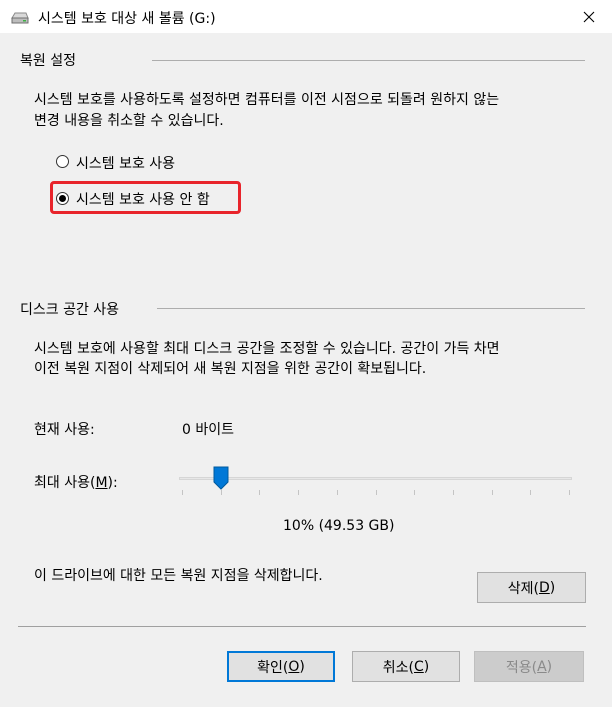 The image size is (612, 707). Describe the element at coordinates (127, 19) in the screenshot. I see `window-title: 시스템 보호 대상 새 볼륨 (G:)` at that location.